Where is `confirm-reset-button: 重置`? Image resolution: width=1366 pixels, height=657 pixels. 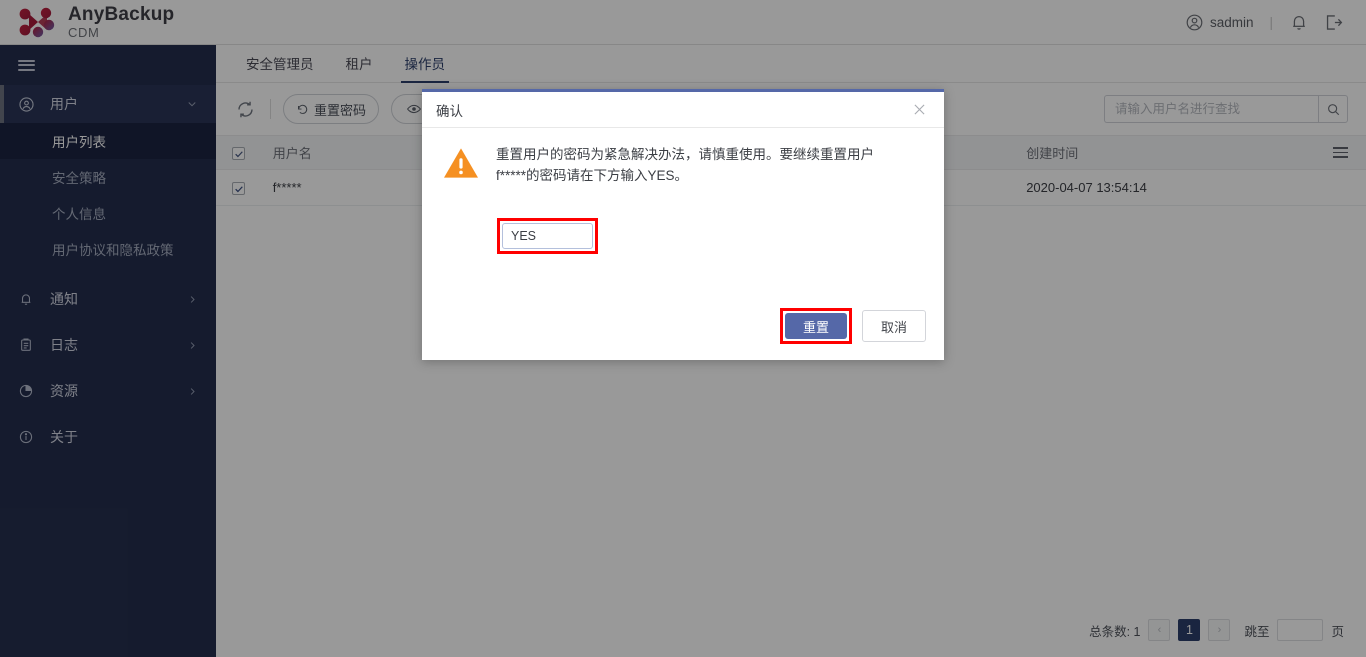
confirm-reset-button: 重置 is located at coordinates (816, 326).